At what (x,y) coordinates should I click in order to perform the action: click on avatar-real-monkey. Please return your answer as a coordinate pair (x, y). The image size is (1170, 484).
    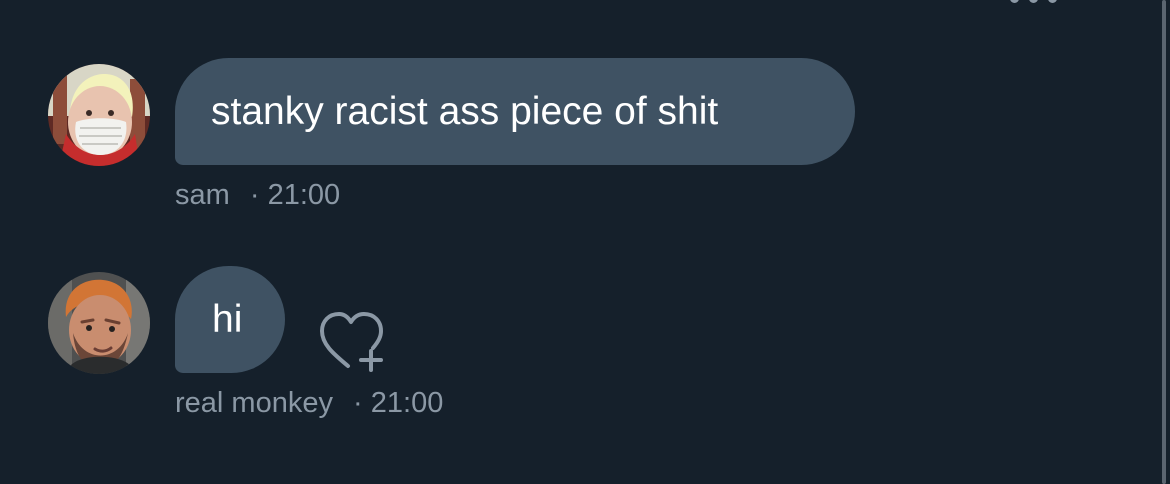
    Looking at the image, I should click on (99, 323).